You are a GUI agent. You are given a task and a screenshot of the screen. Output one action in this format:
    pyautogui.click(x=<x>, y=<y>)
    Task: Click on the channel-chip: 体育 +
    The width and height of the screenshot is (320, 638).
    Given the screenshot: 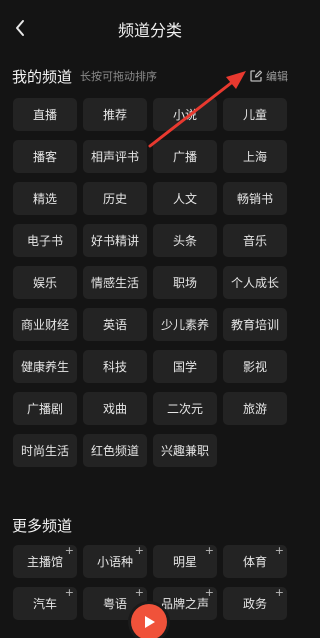 What is the action you would take?
    pyautogui.click(x=255, y=561)
    